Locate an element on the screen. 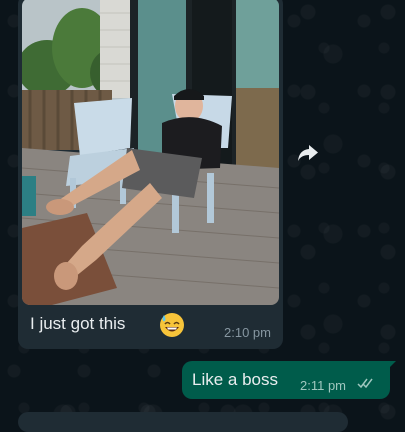  sweat-smile-emoji is located at coordinates (172, 325).